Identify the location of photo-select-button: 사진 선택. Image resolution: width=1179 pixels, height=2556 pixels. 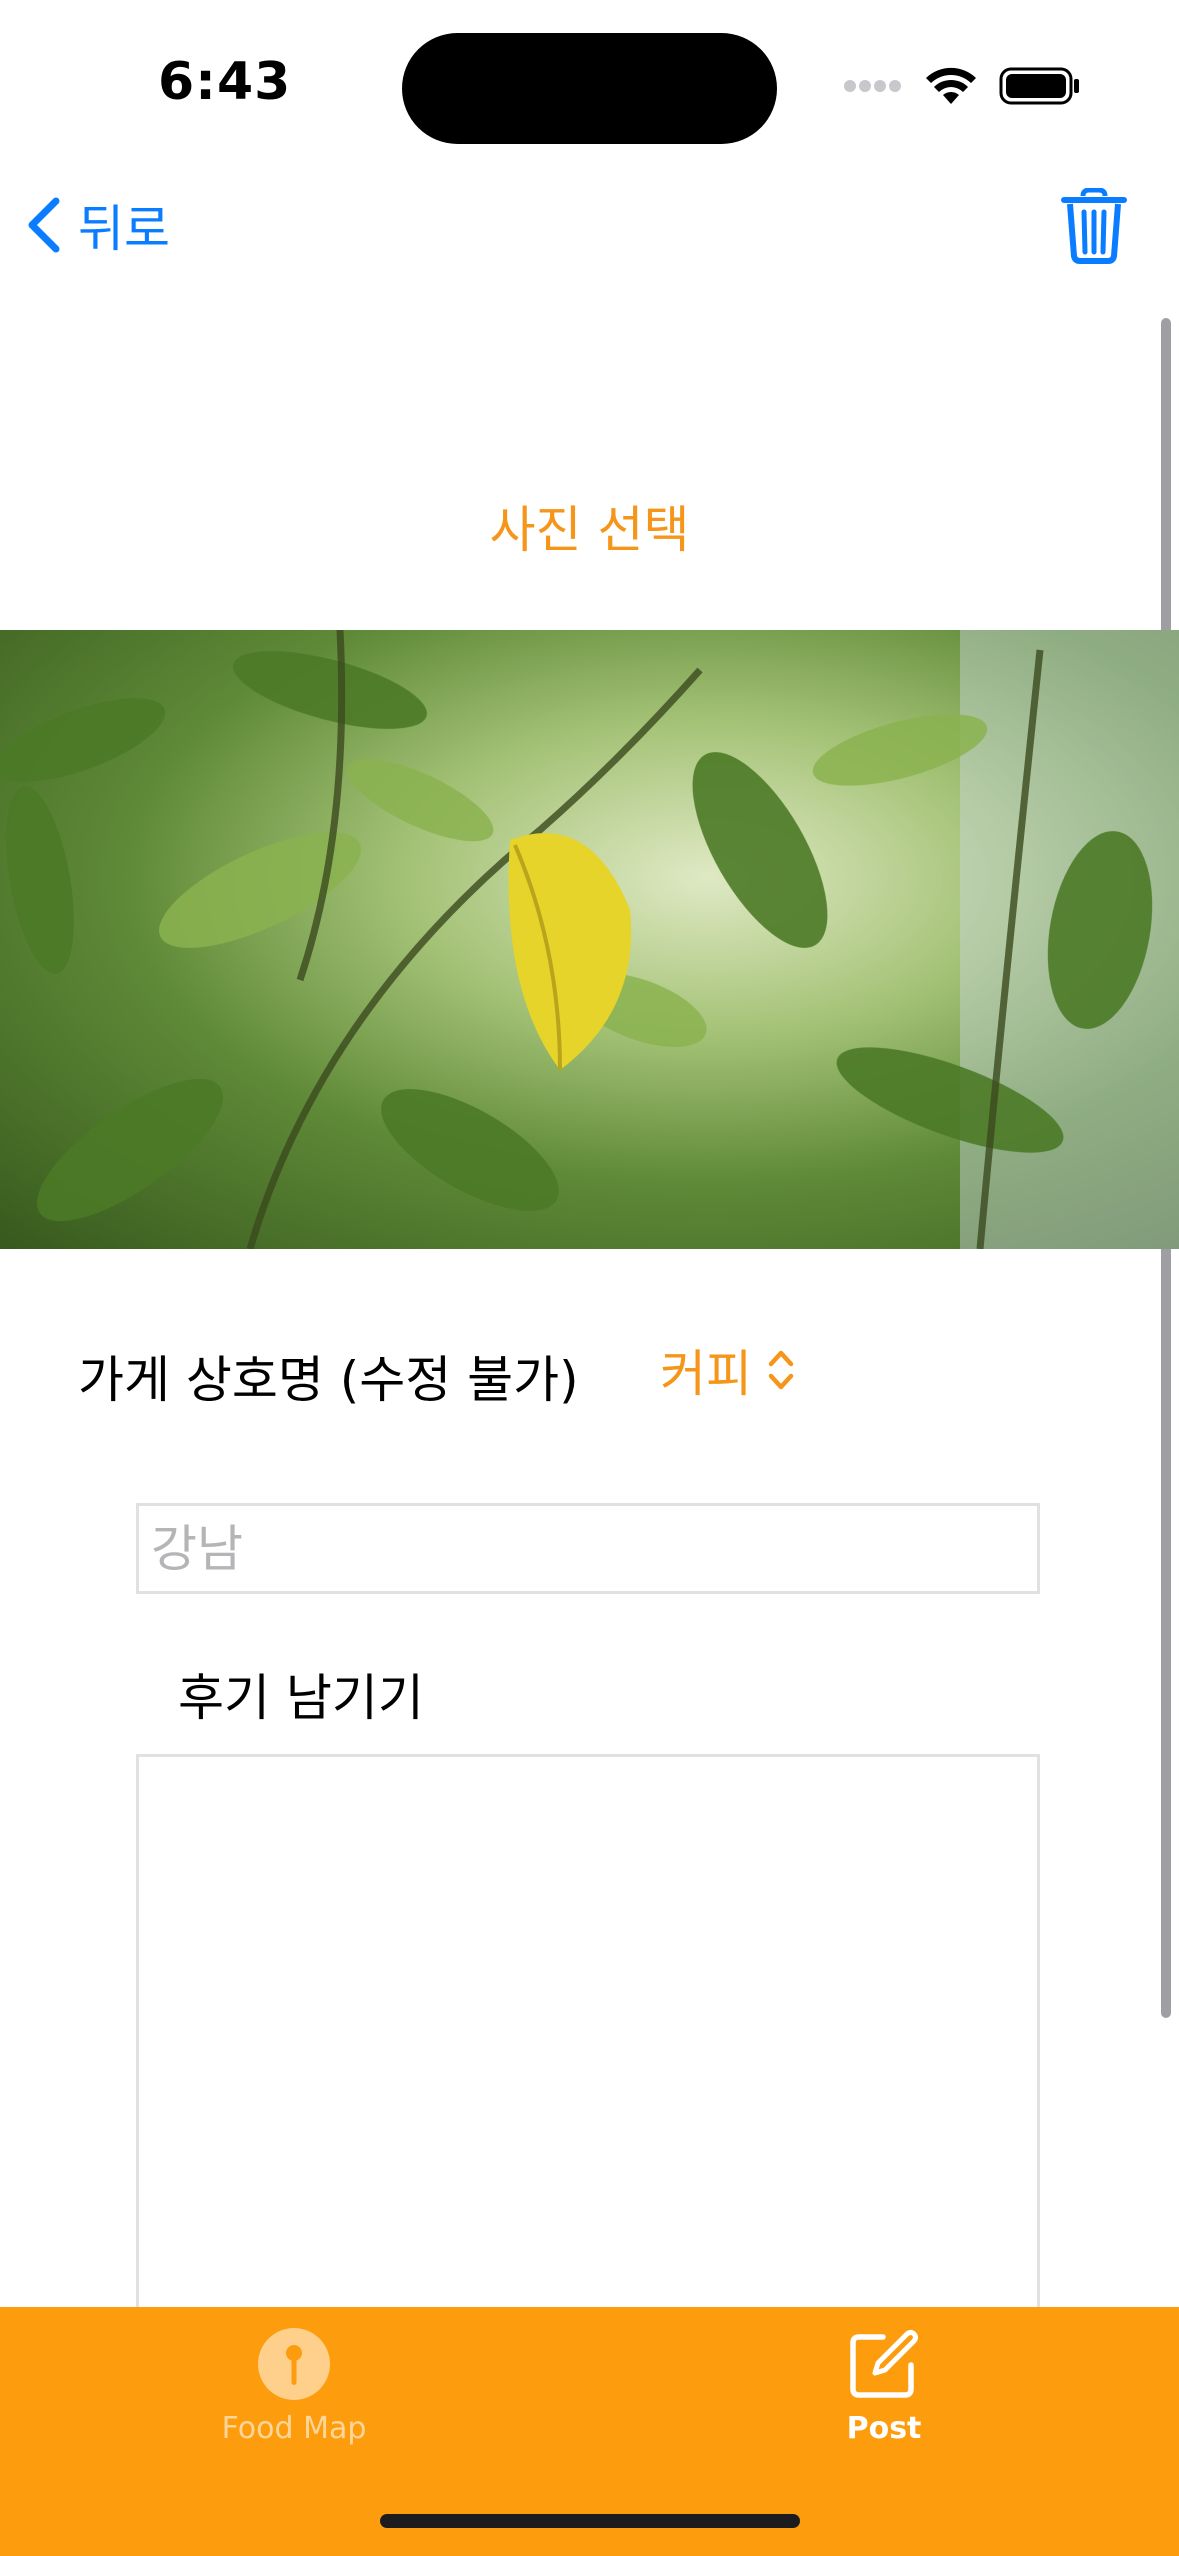
(589, 526).